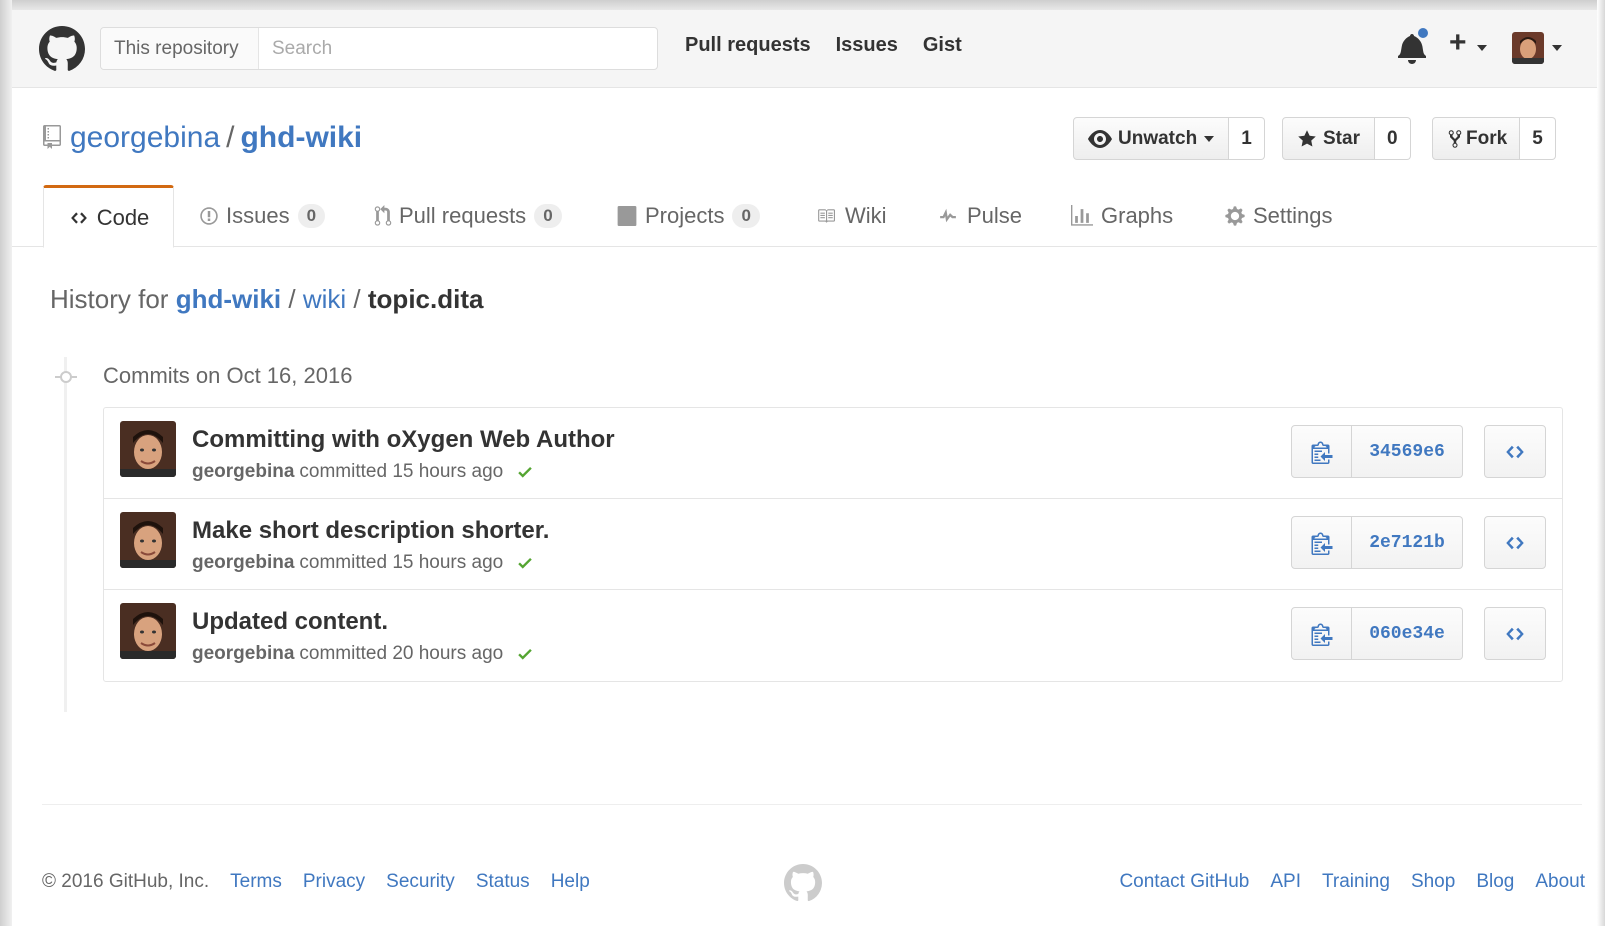 Image resolution: width=1605 pixels, height=926 pixels. I want to click on tab-wiki: Wiki, so click(850, 216).